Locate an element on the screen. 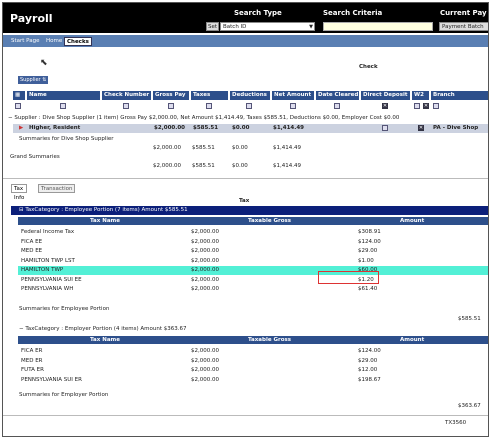  row-direct-deposit-checkbox is located at coordinates (385, 128).